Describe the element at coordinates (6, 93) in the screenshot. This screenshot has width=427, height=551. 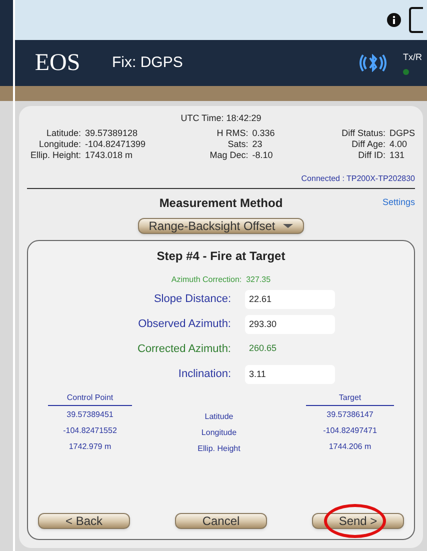
I see `accent-bar` at that location.